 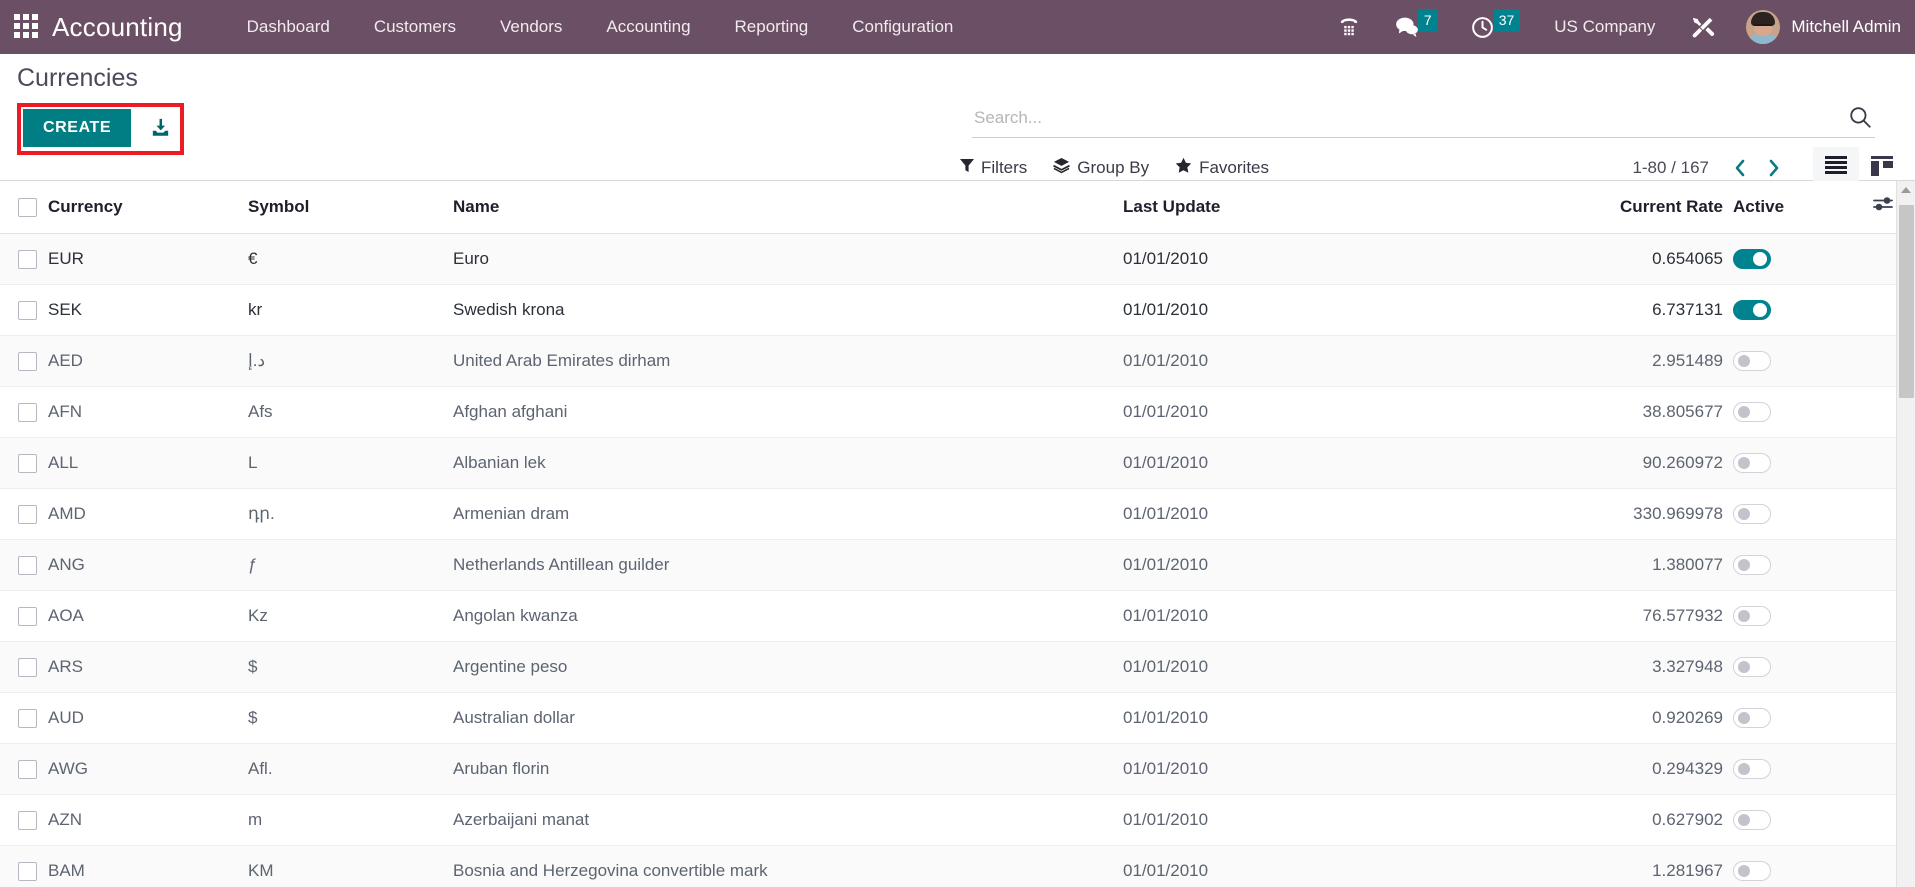 What do you see at coordinates (253, 717) in the screenshot?
I see `cell-symbol: $` at bounding box center [253, 717].